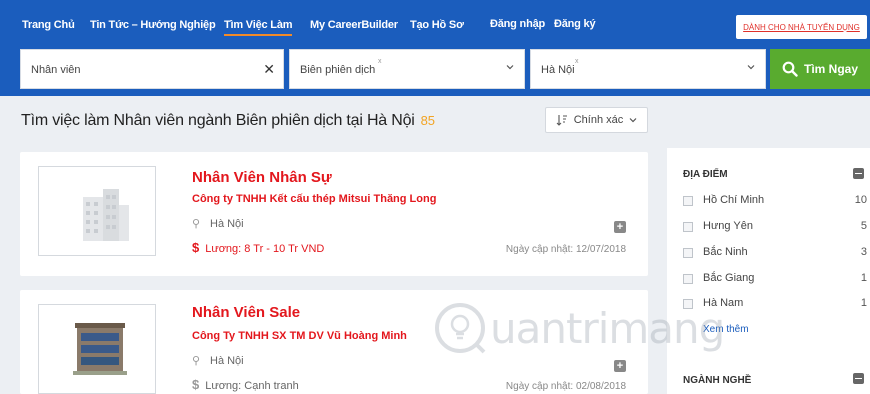  I want to click on collapse-industry-icon, so click(858, 378).